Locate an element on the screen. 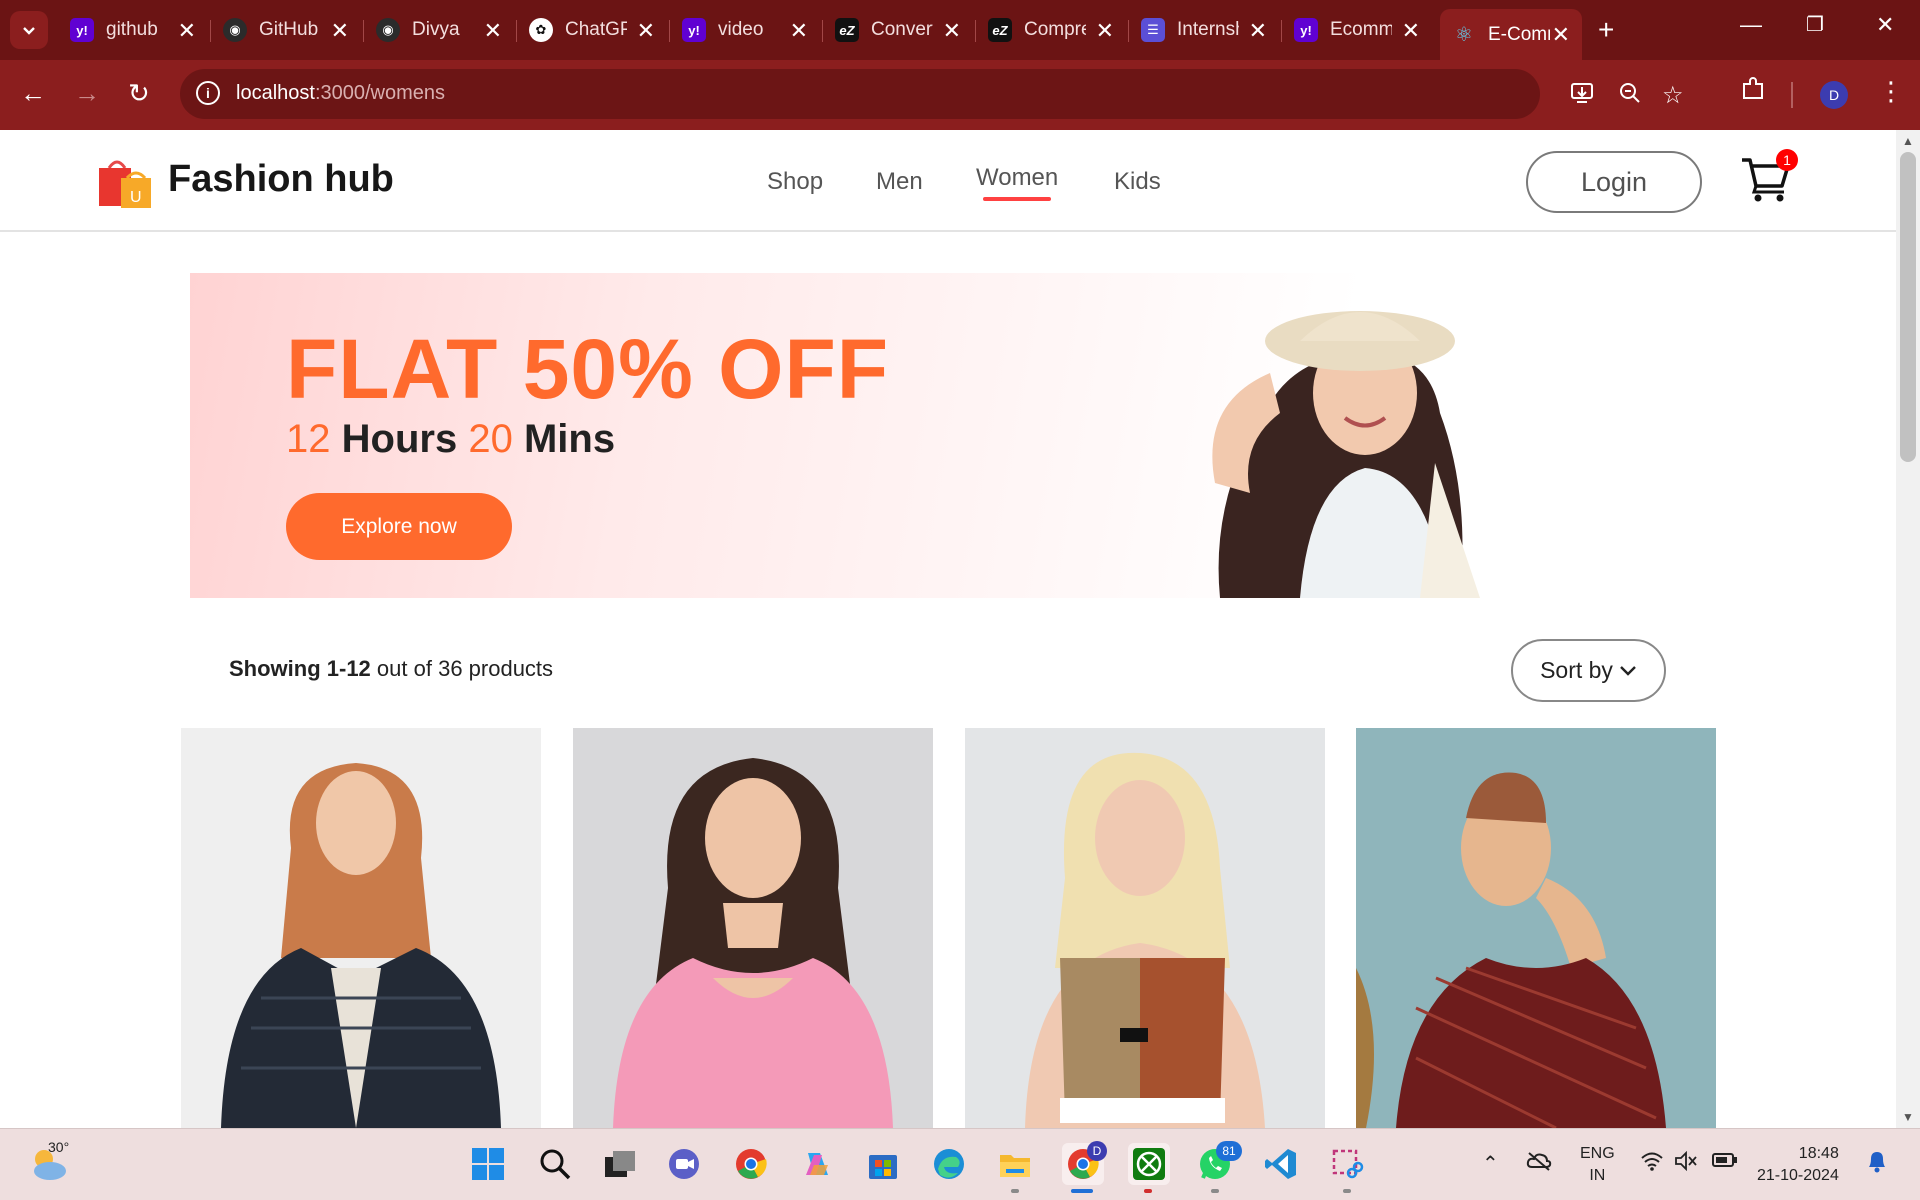  chrome-icon is located at coordinates (751, 1164).